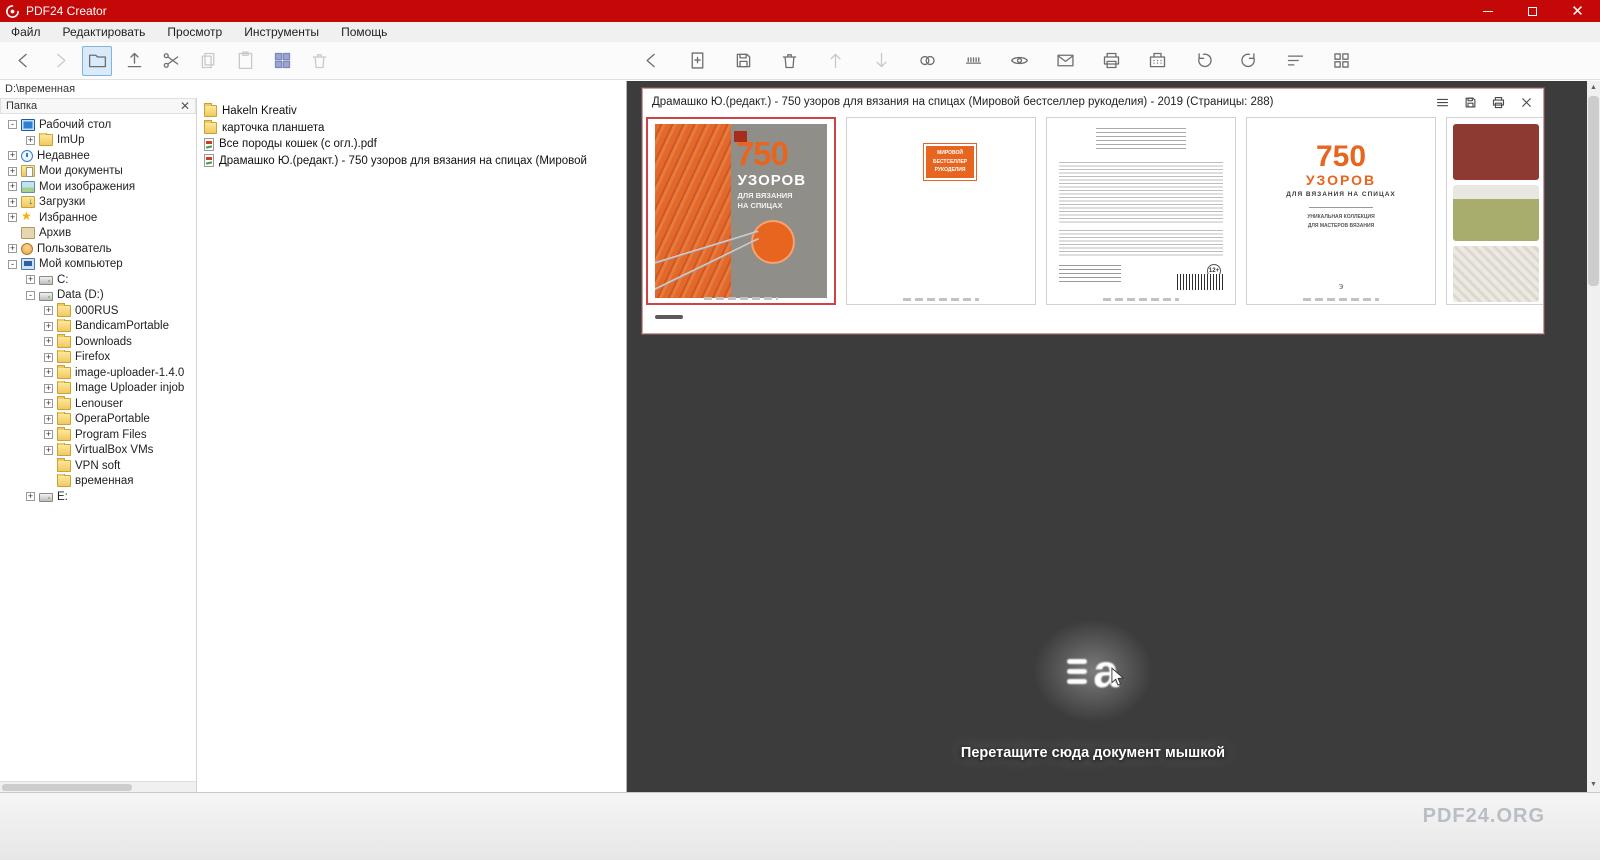 The height and width of the screenshot is (860, 1600). Describe the element at coordinates (411, 111) in the screenshot. I see `file-item: Hakeln Kreativ` at that location.